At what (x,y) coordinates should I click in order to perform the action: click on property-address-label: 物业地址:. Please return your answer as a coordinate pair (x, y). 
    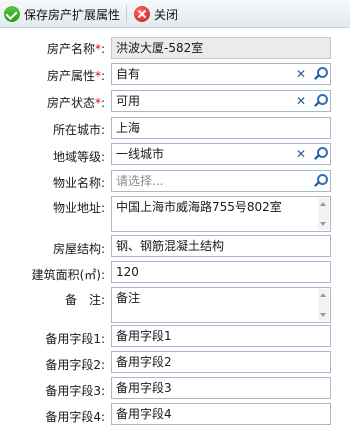
    Looking at the image, I should click on (78, 208).